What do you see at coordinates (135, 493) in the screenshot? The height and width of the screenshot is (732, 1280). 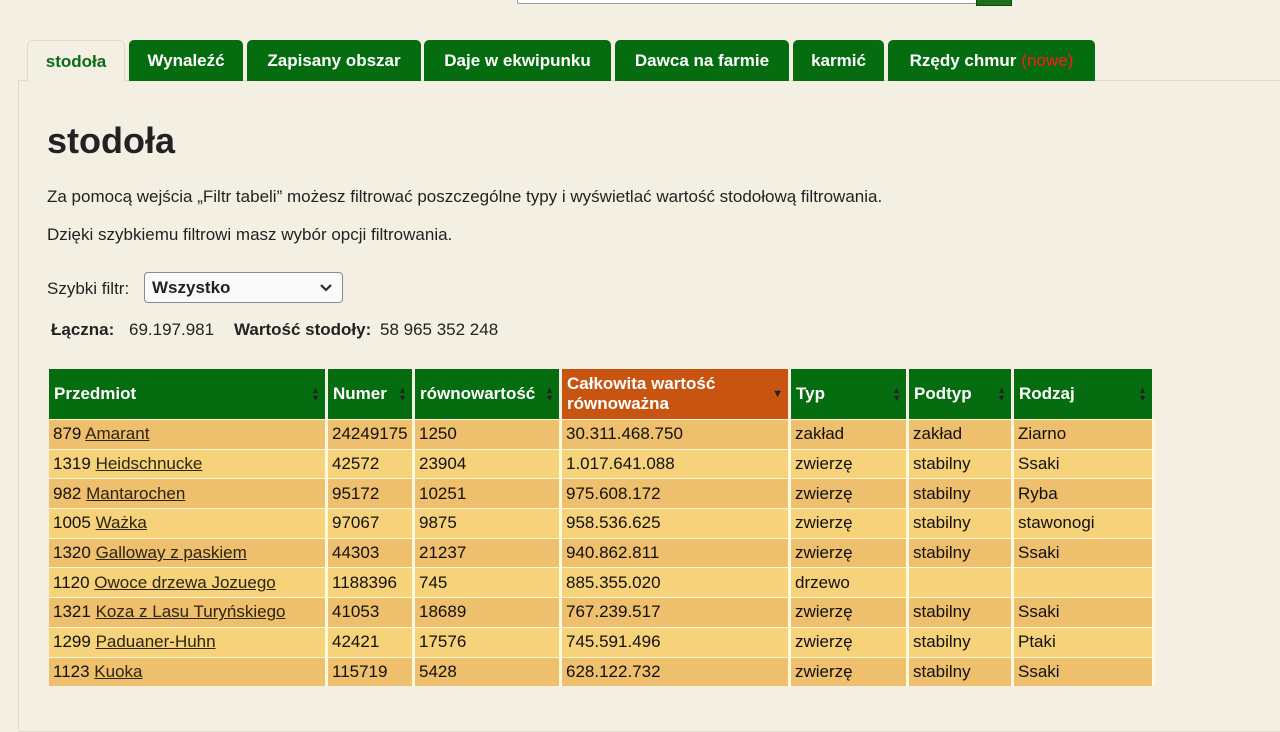 I see `item-link: Mantarochen` at bounding box center [135, 493].